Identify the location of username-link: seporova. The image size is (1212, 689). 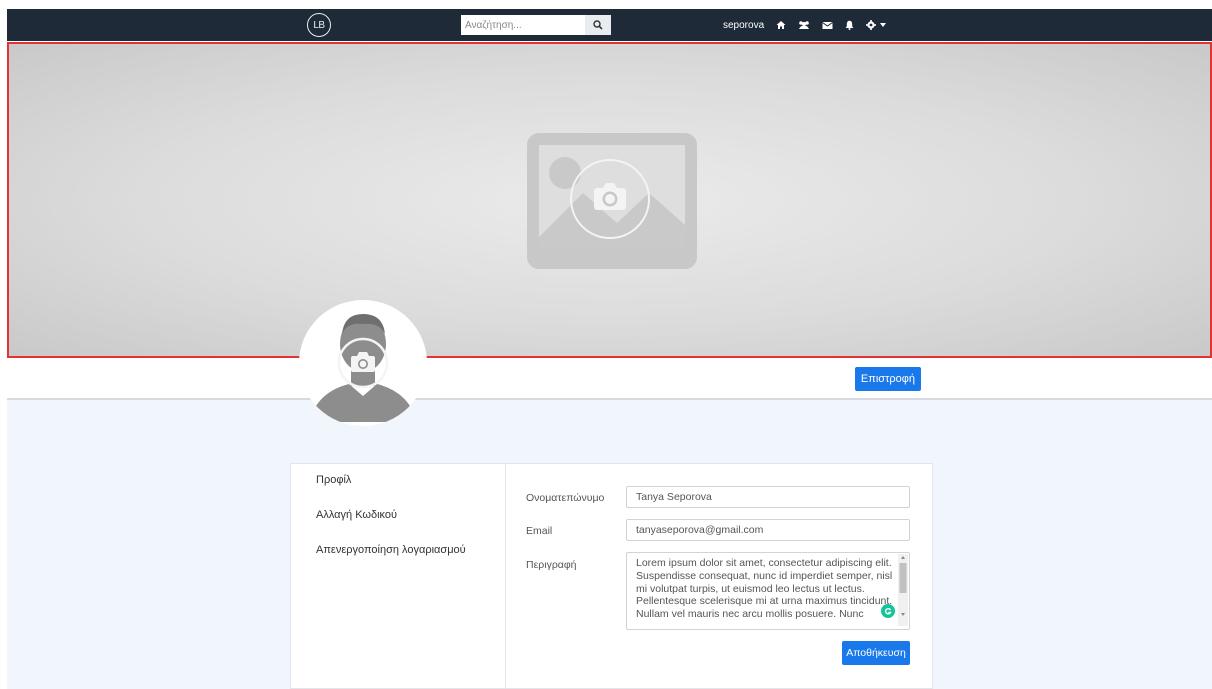
(743, 25).